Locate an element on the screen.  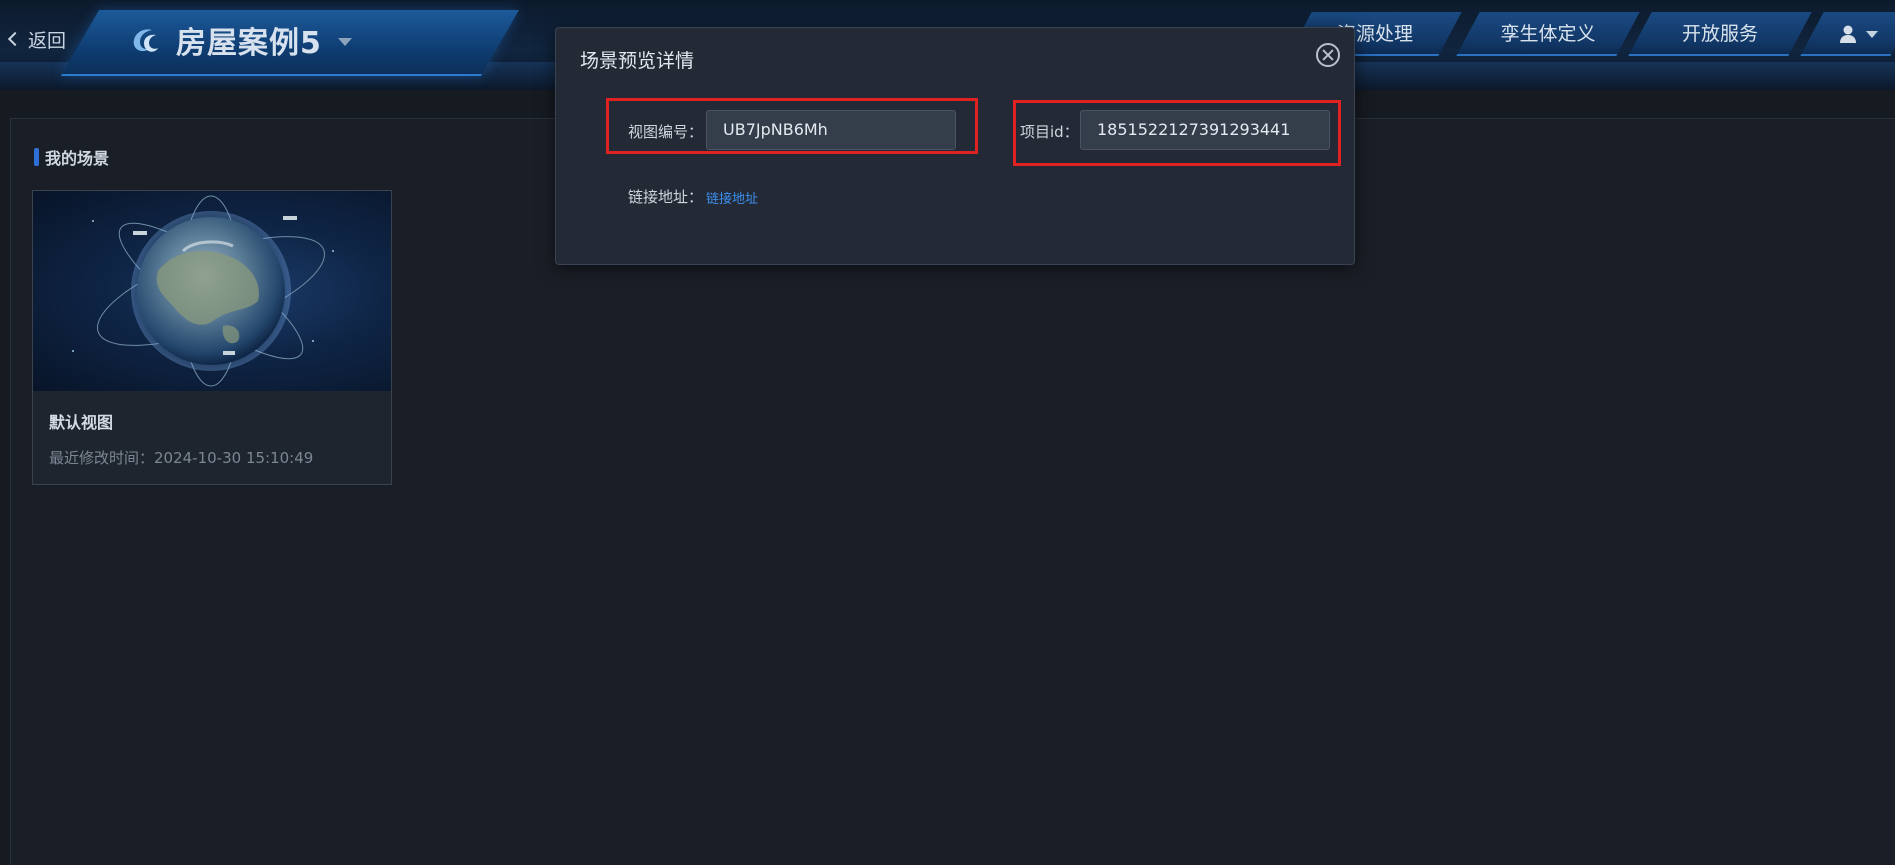
back-button: 返回 is located at coordinates (37, 39).